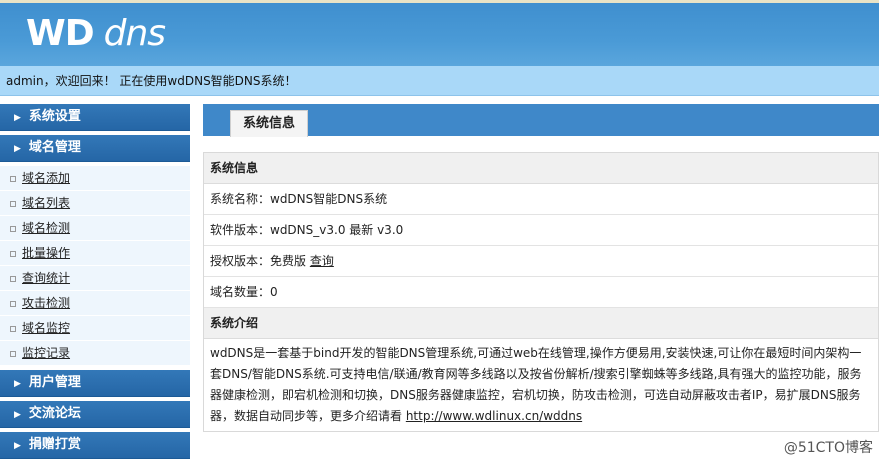  What do you see at coordinates (95, 303) in the screenshot?
I see `sidebar-item-attack-check: 攻击检测` at bounding box center [95, 303].